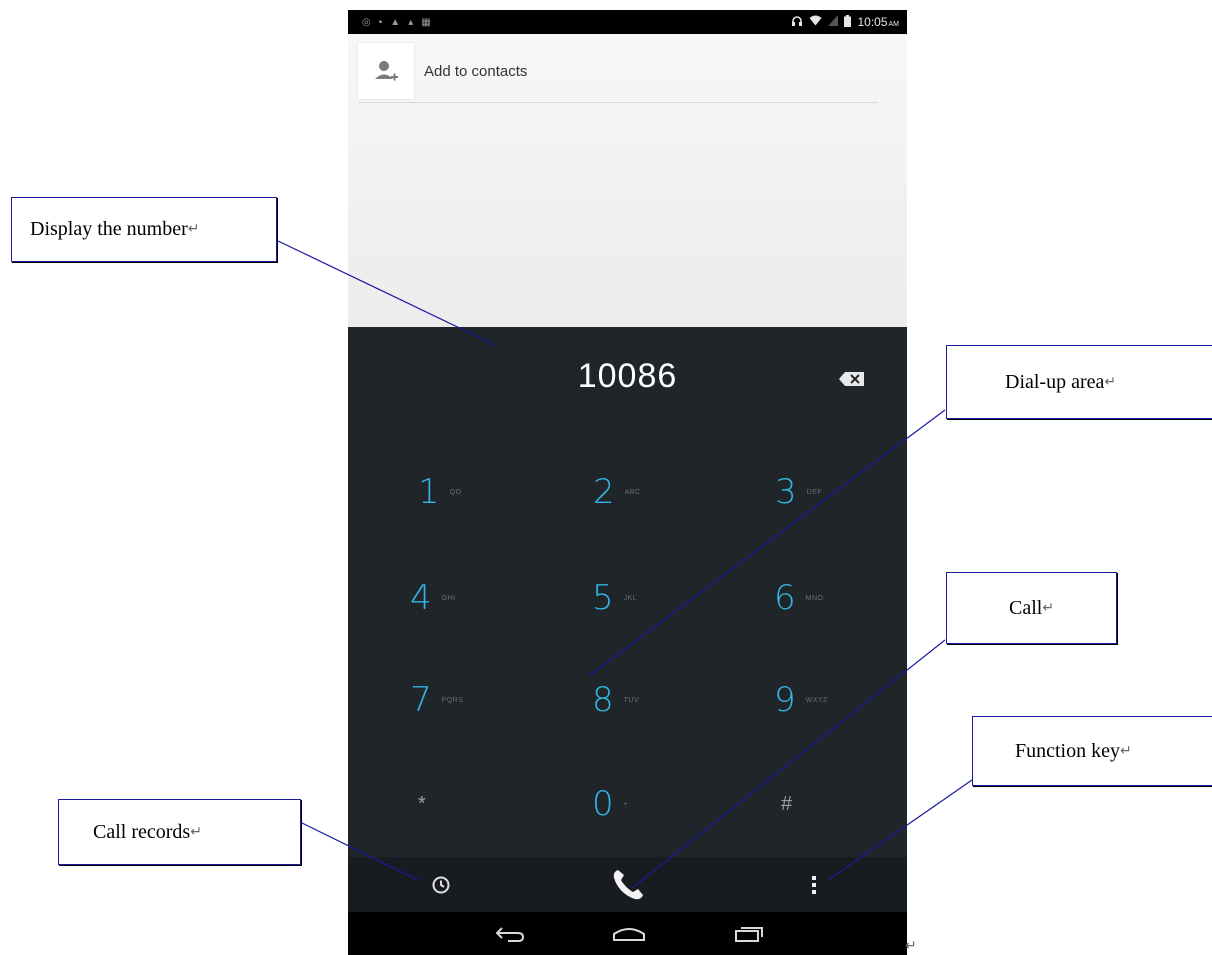 This screenshot has width=1212, height=955. Describe the element at coordinates (109, 229) in the screenshot. I see `callout-display-number-text: Display the number` at that location.